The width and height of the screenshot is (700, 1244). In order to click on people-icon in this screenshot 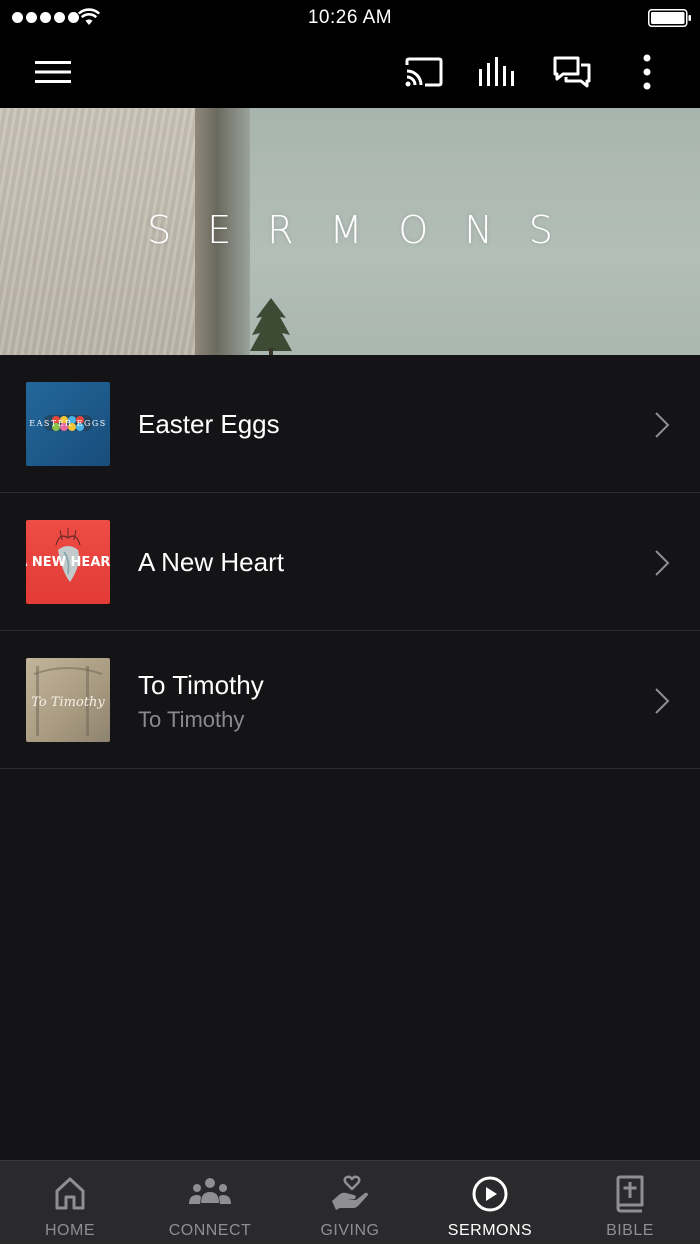, I will do `click(210, 1191)`.